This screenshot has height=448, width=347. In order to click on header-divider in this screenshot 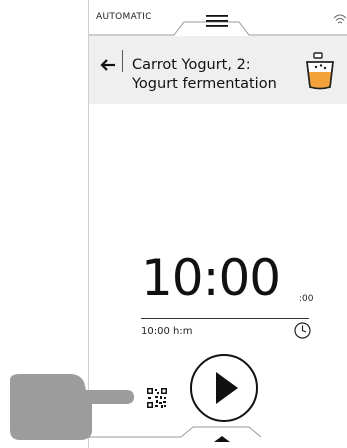, I will do `click(122, 61)`.